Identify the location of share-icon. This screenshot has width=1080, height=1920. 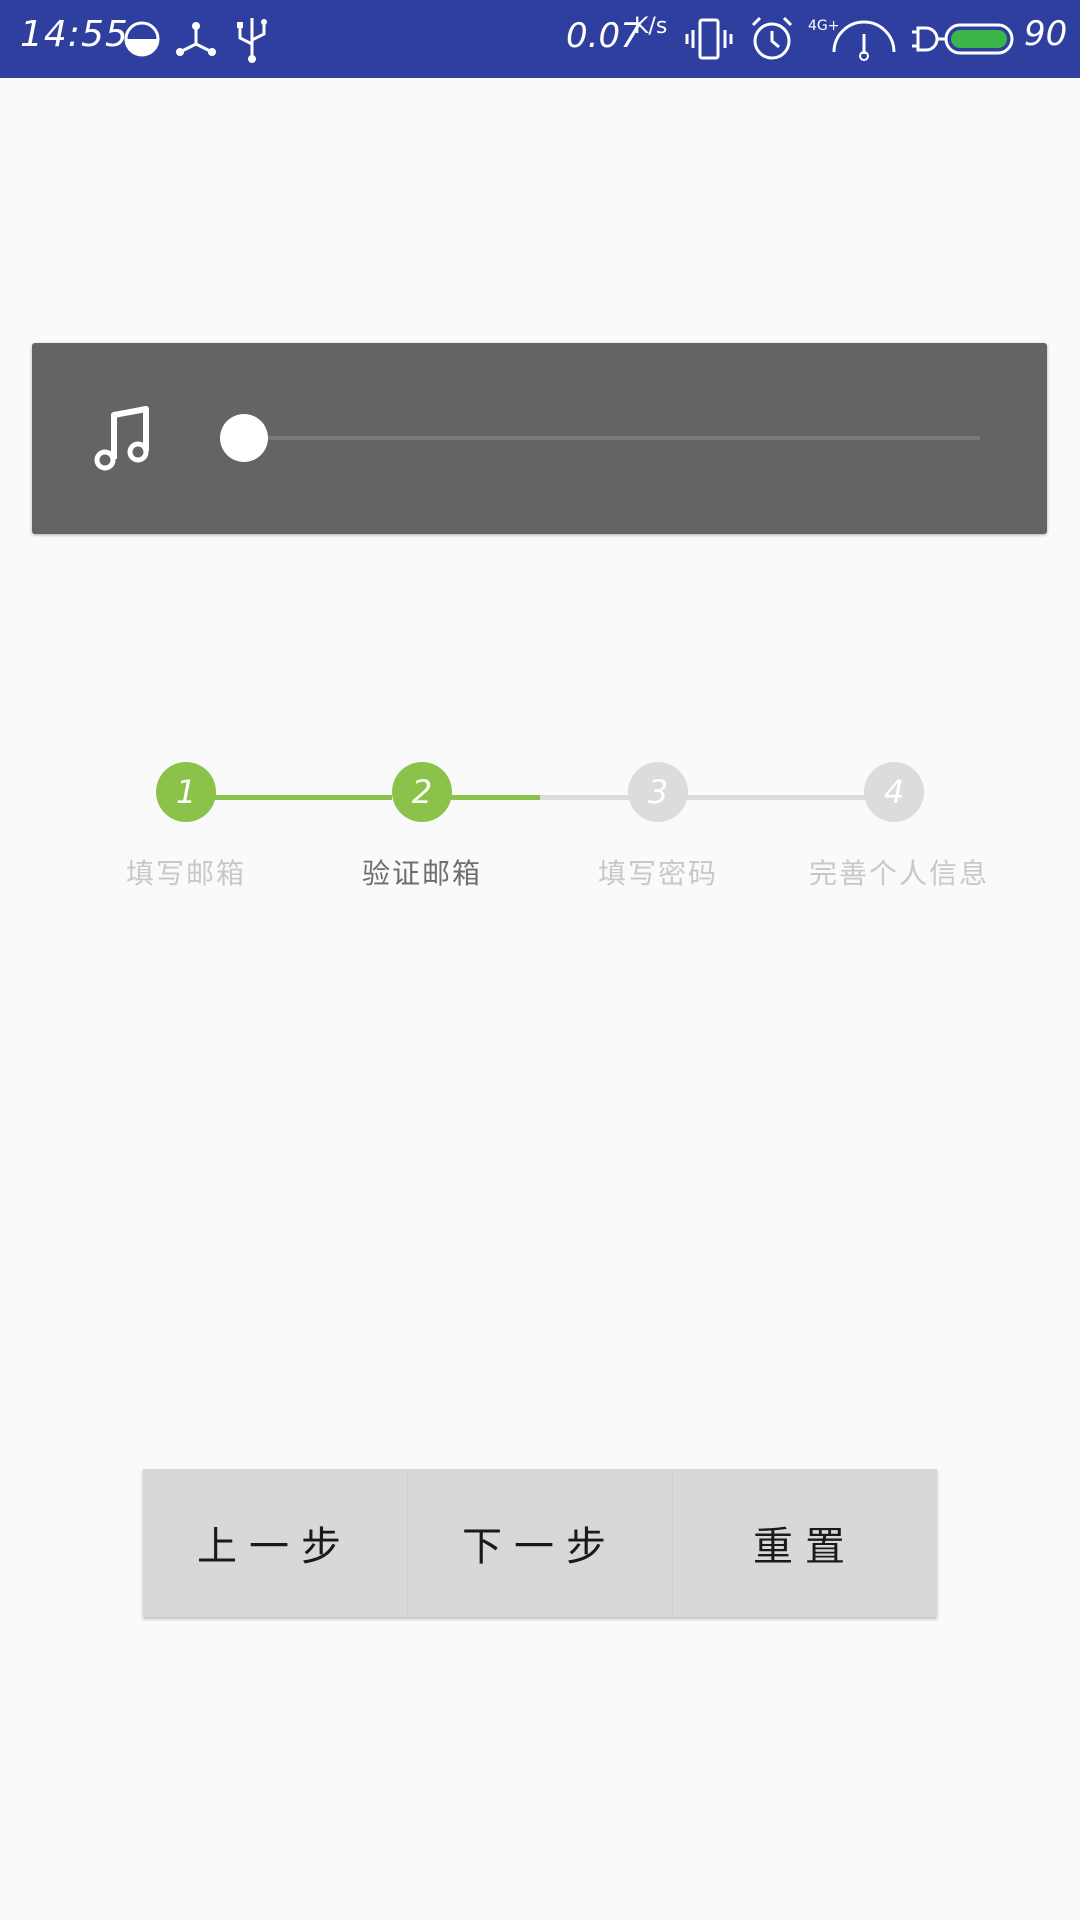
(196, 39).